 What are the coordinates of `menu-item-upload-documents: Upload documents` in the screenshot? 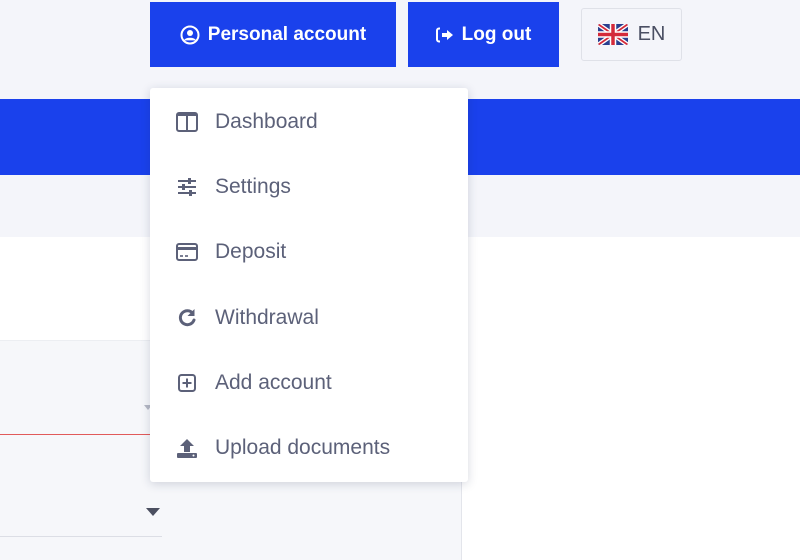 It's located at (309, 448).